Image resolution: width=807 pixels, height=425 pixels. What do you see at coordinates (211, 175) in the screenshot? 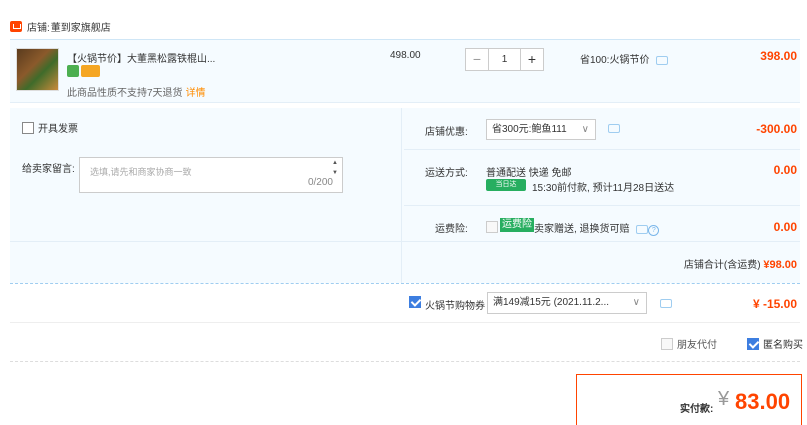
I see `seller-message-textarea: 选填,请先和商家协商一致 0/200` at bounding box center [211, 175].